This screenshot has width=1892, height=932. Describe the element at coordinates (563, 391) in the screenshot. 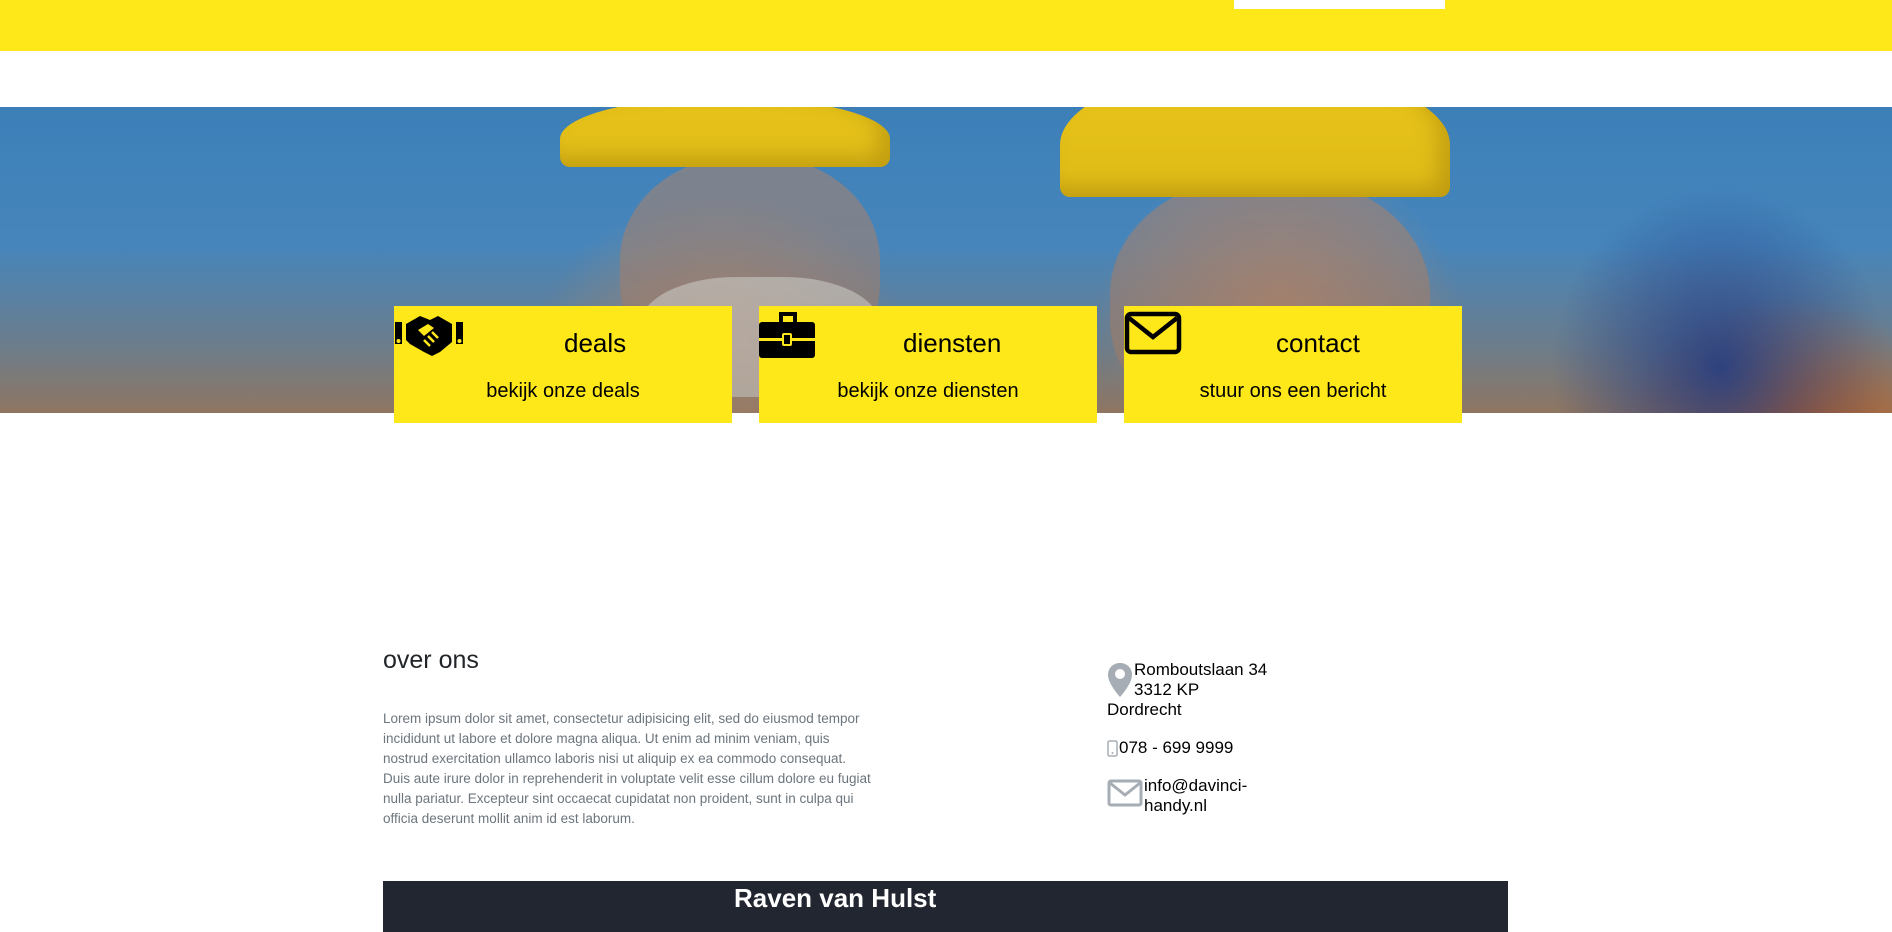

I see `card-subtitle: bekijk onze deals` at that location.